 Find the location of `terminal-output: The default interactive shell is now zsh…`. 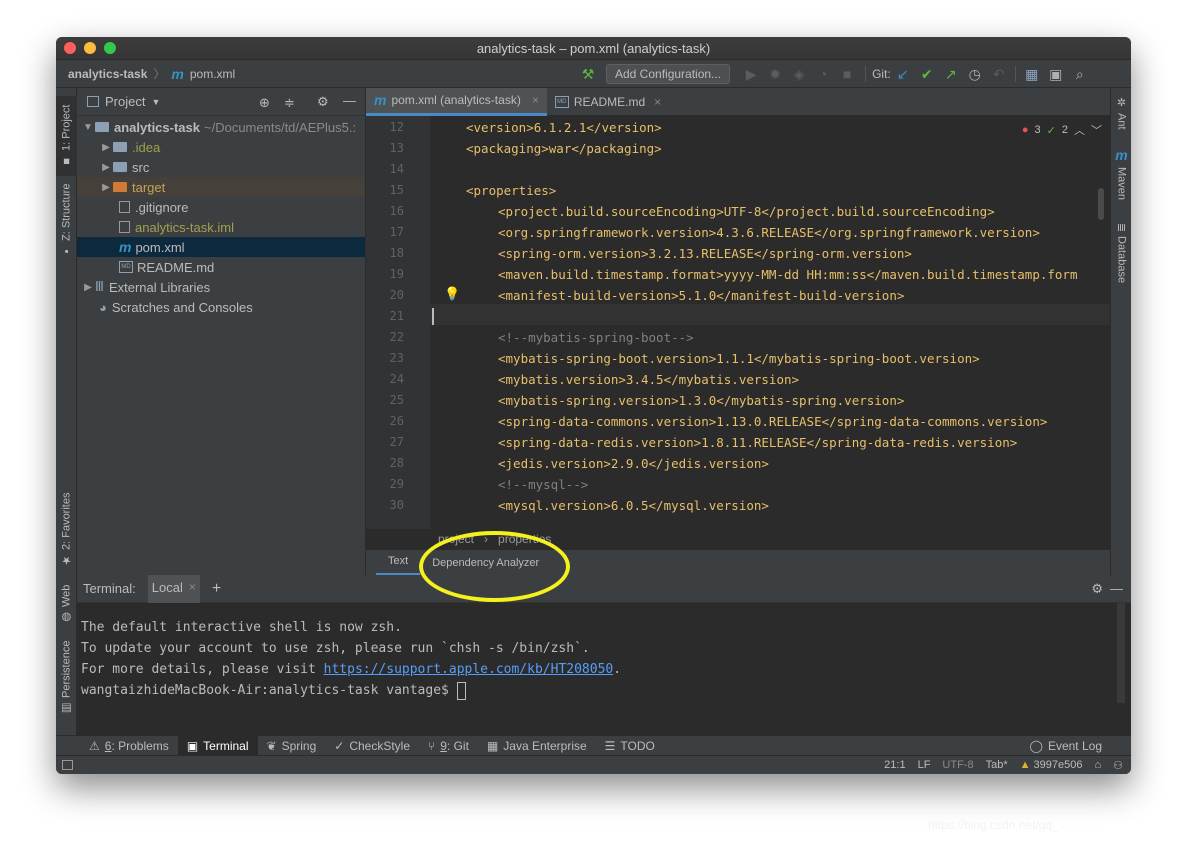

terminal-output: The default interactive shell is now zsh… is located at coordinates (604, 659).